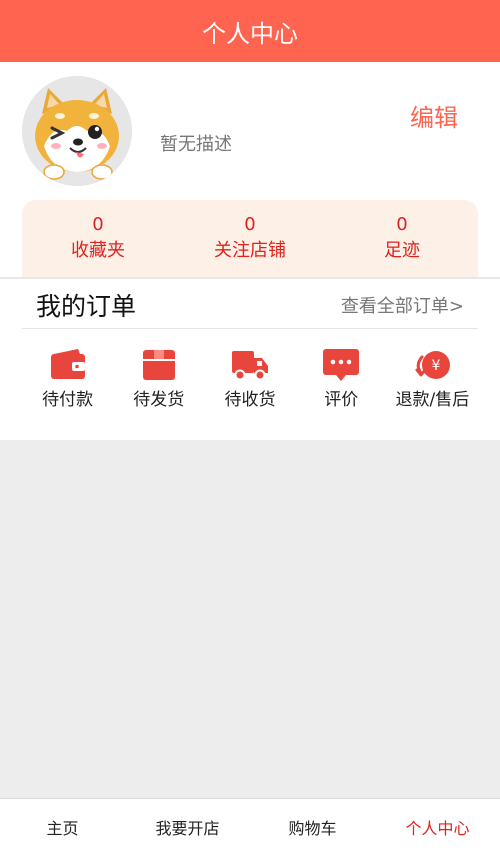  Describe the element at coordinates (341, 365) in the screenshot. I see `comment-icon` at that location.